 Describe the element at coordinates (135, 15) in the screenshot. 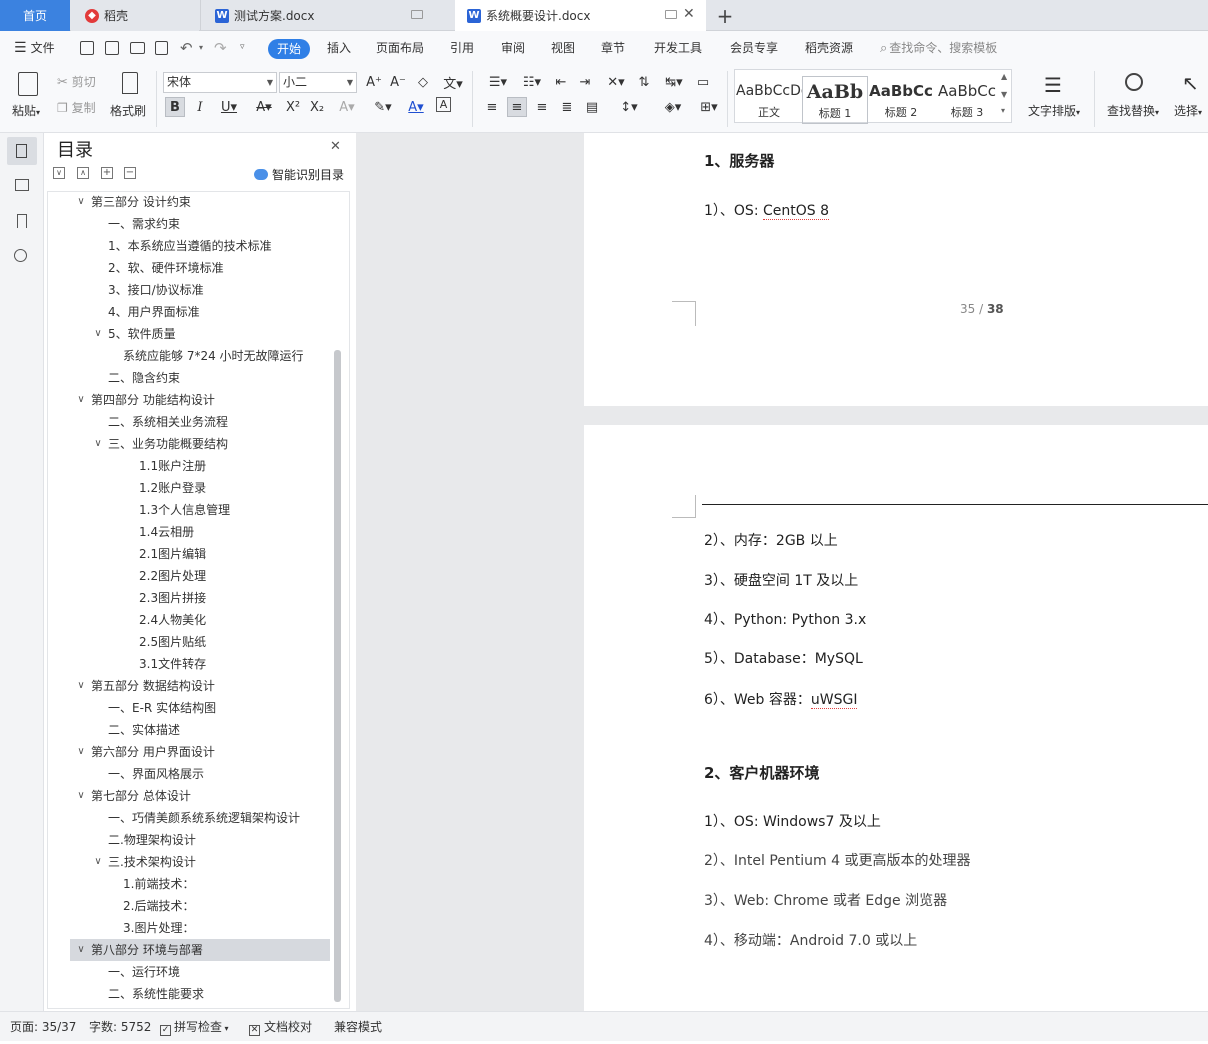

I see `tab-daoke: ◆ 稻壳` at that location.